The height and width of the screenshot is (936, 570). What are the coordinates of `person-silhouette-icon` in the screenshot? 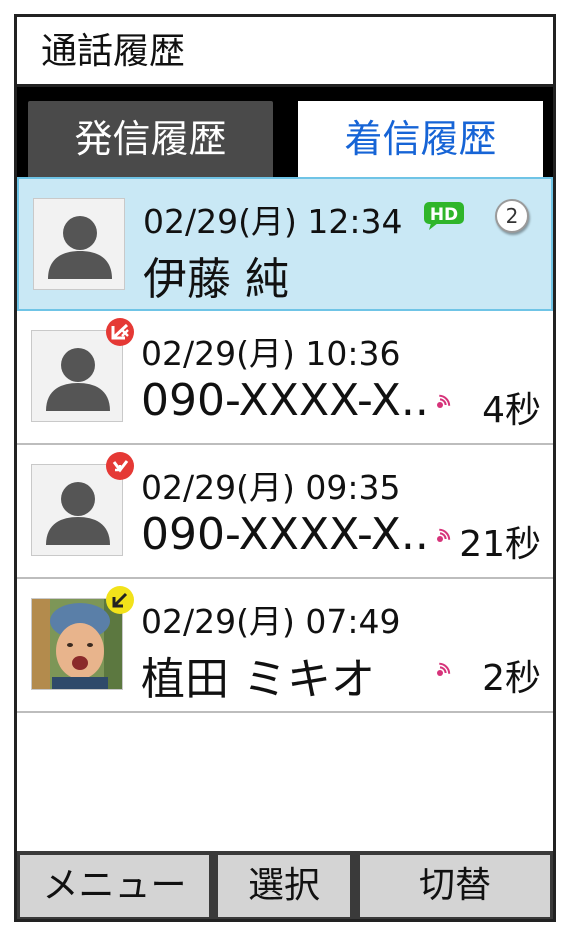 It's located at (80, 247).